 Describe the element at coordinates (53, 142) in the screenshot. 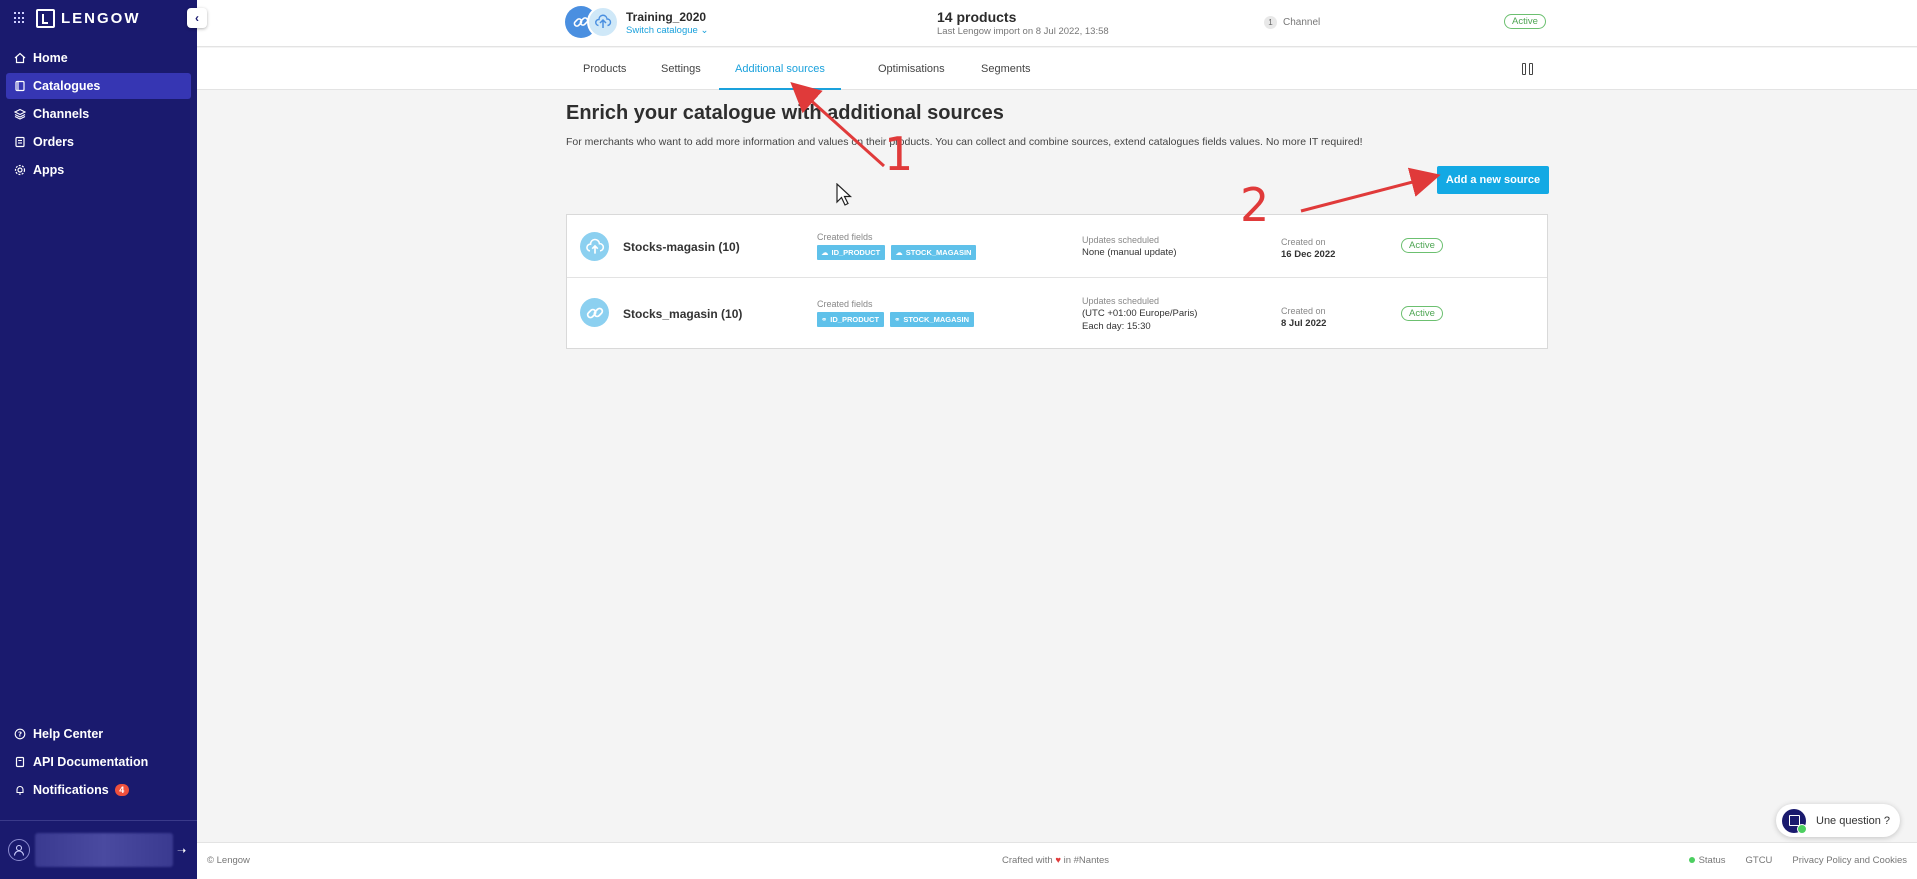

I see `sidebar-item-label: Orders` at that location.